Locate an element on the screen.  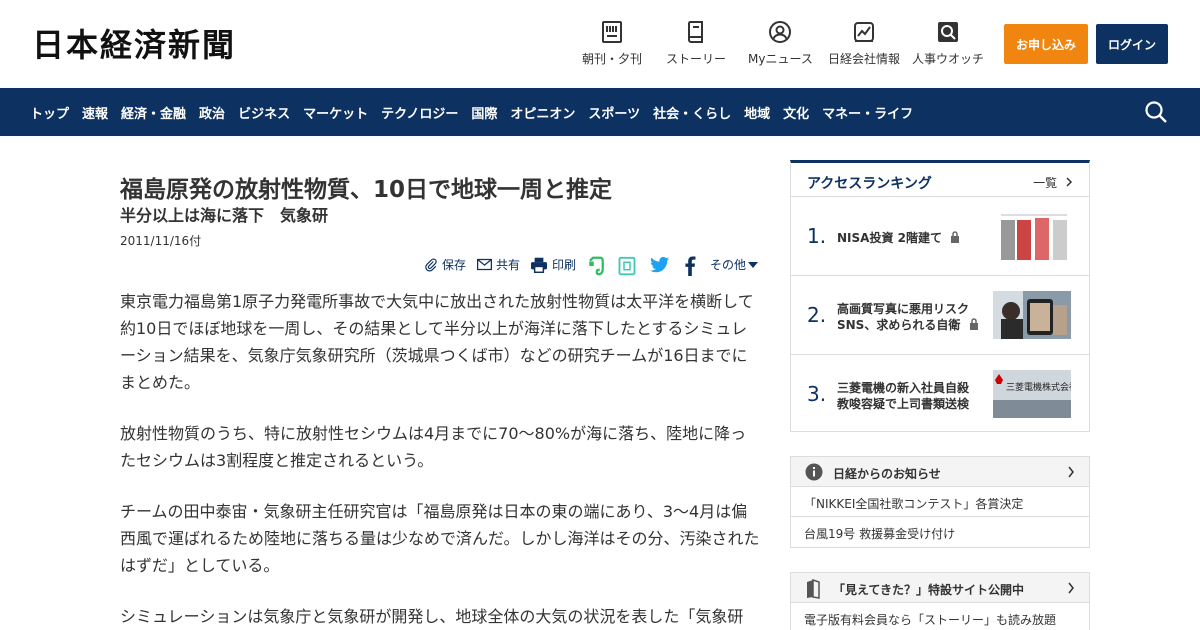
thumbnail-sign-text: 三菱電機株式会社 is located at coordinates (1038, 387).